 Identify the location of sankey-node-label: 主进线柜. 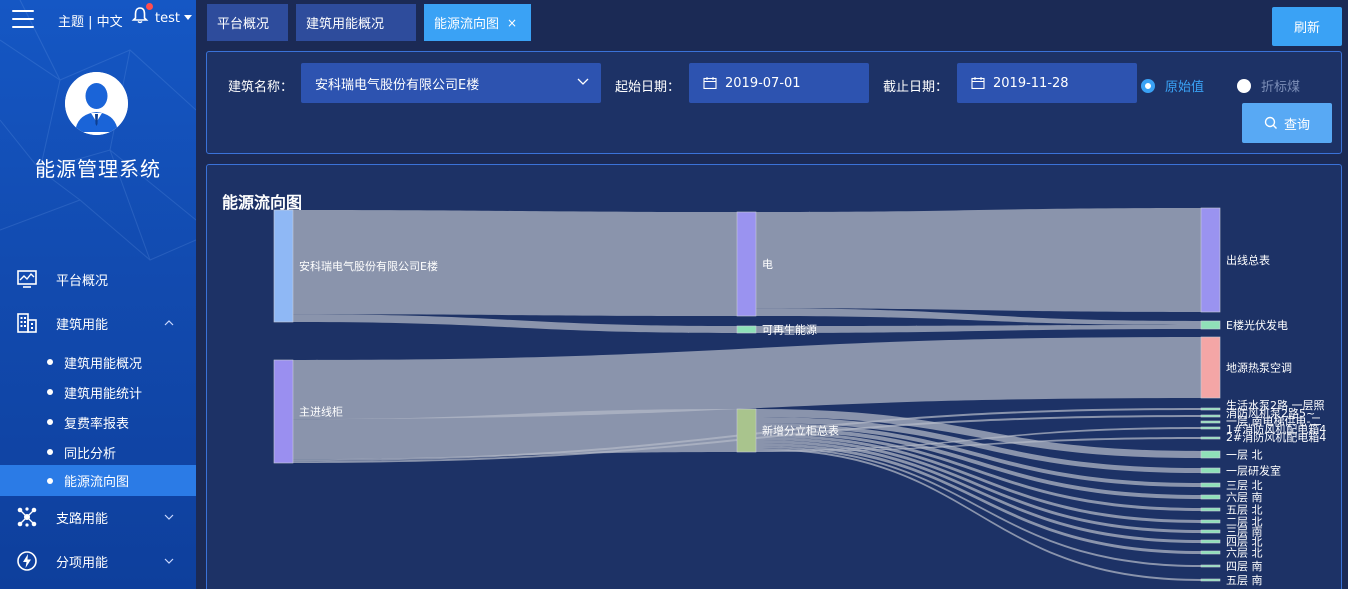
(321, 412).